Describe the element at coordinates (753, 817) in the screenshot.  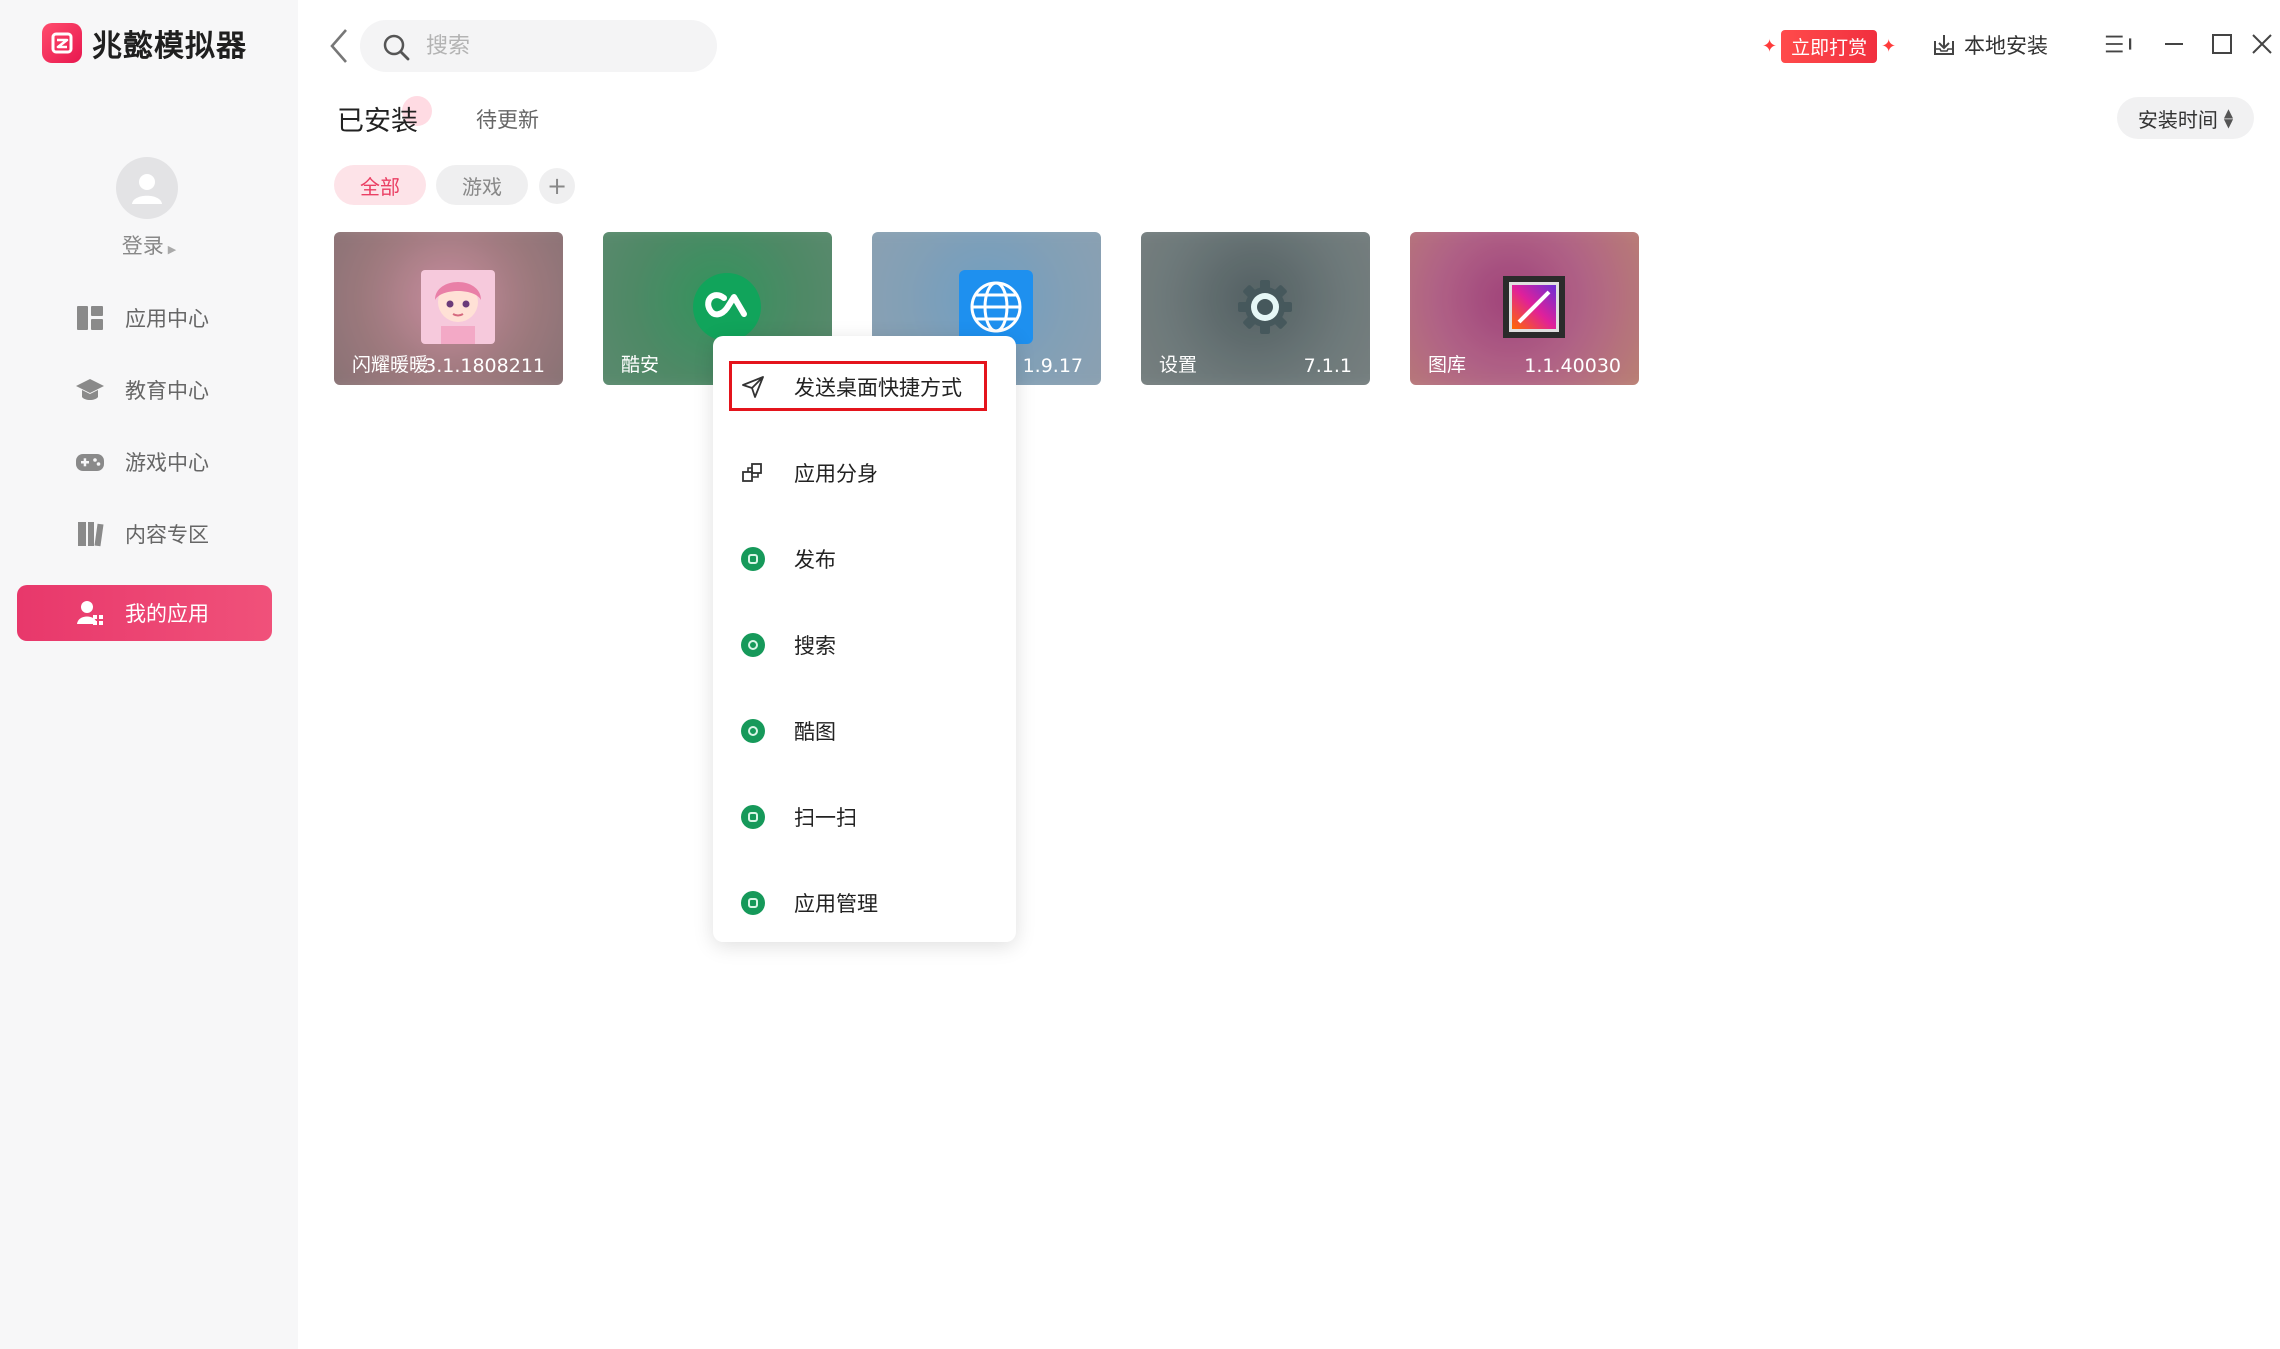
I see `scan-icon` at that location.